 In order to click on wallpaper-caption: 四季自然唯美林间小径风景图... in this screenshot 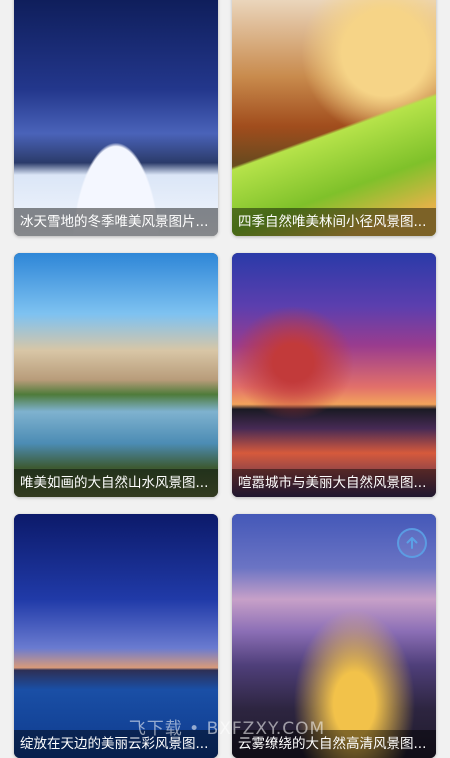, I will do `click(334, 222)`.